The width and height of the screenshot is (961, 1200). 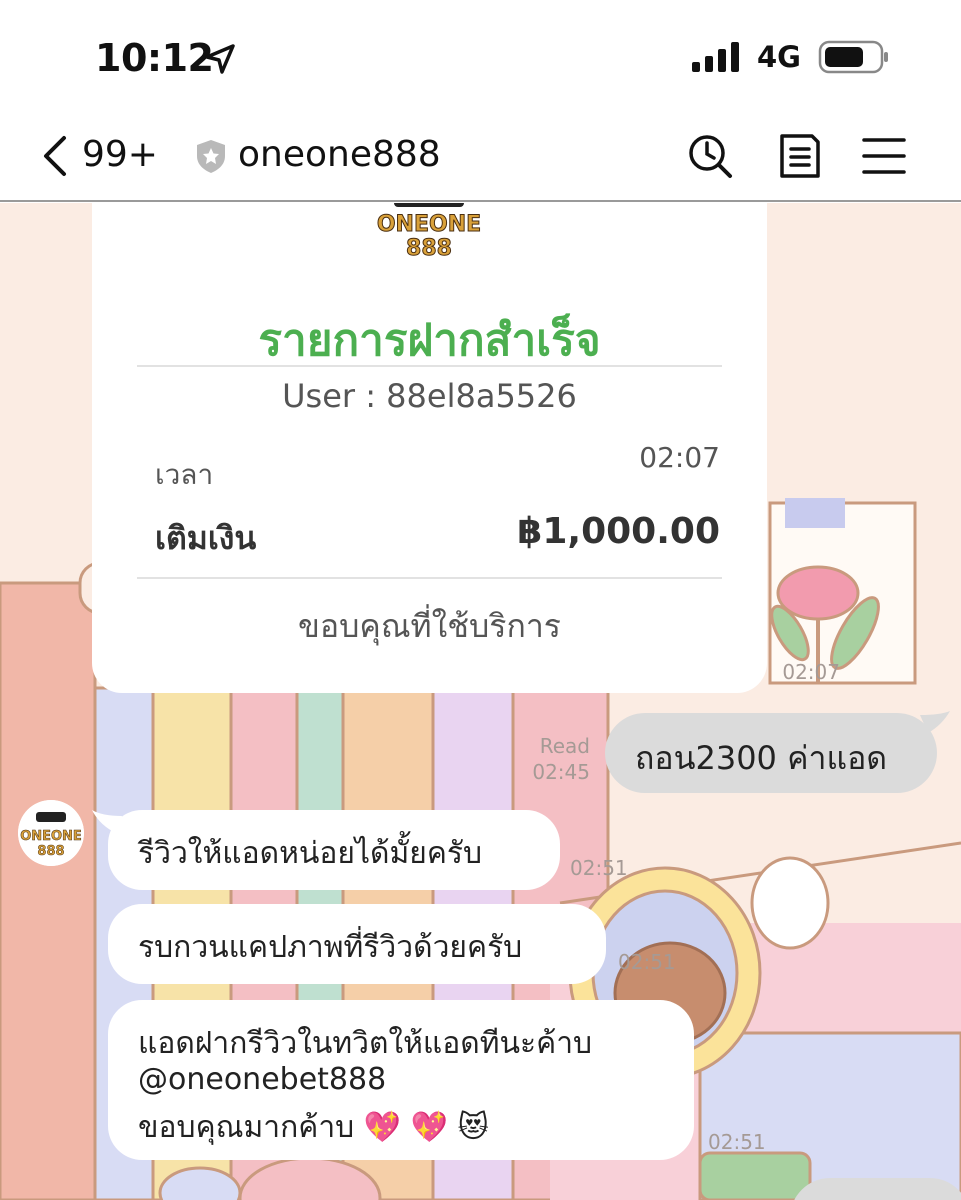 I want to click on message-timestamp: 02:07, so click(x=811, y=672).